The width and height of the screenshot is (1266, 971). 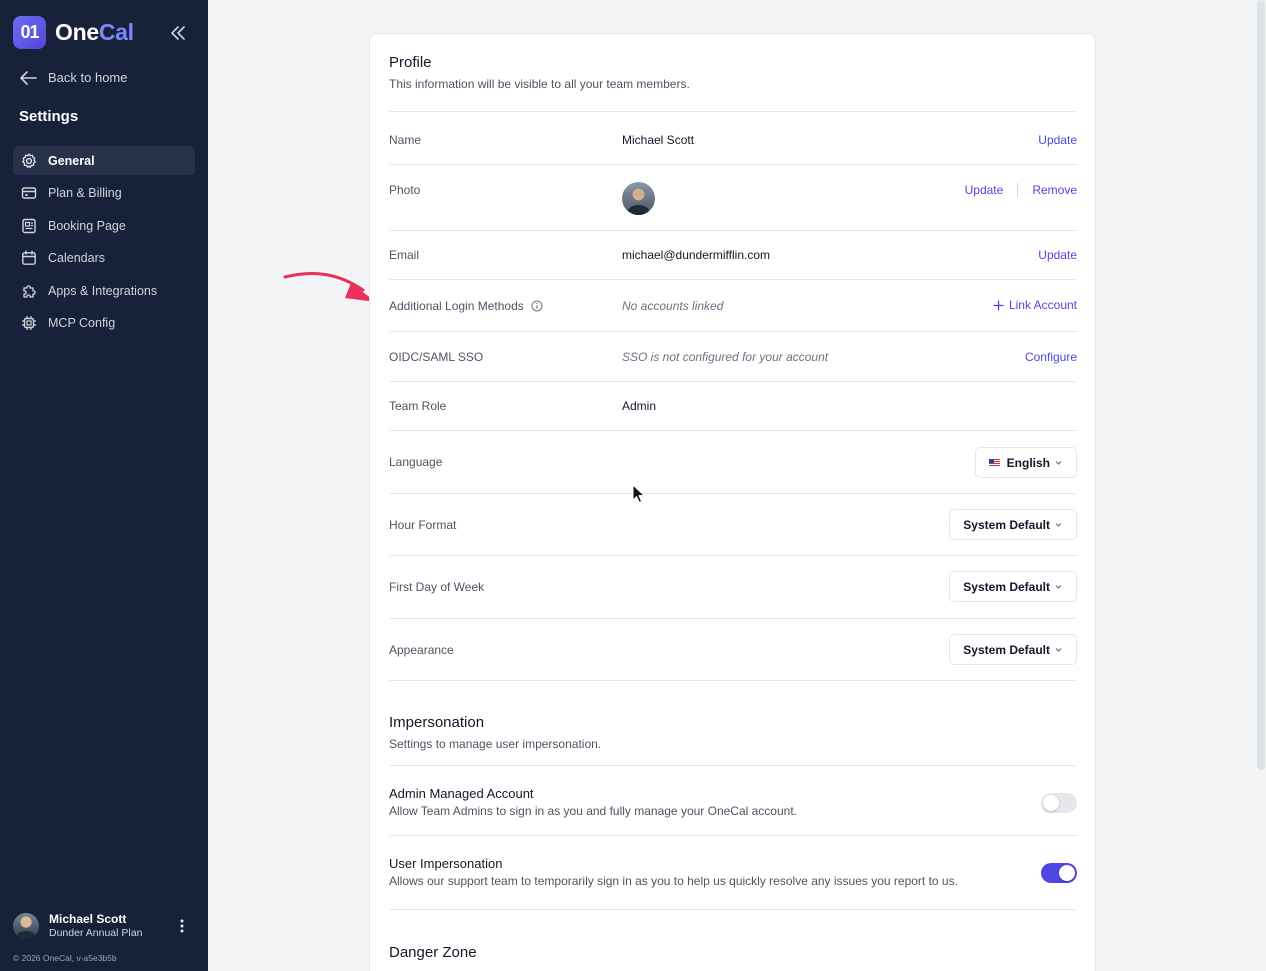 What do you see at coordinates (29, 32) in the screenshot?
I see `logo-mark: 01` at bounding box center [29, 32].